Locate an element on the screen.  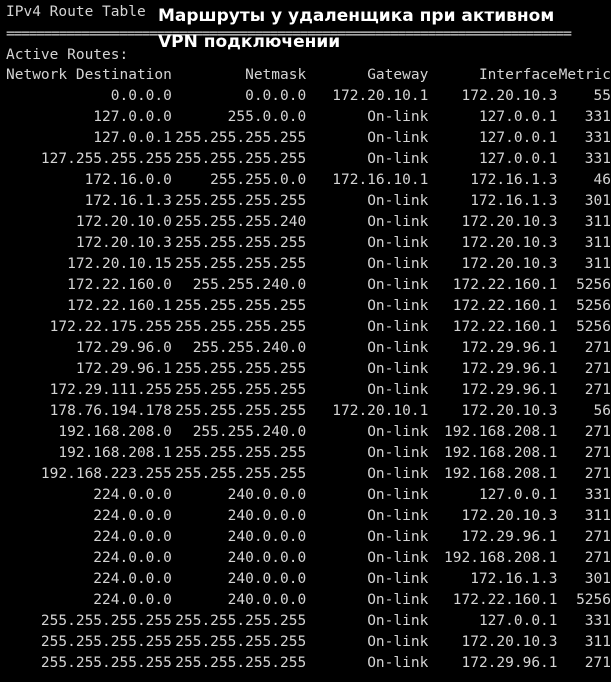
cell-network-destination: 172.22.175.255 is located at coordinates (110, 327).